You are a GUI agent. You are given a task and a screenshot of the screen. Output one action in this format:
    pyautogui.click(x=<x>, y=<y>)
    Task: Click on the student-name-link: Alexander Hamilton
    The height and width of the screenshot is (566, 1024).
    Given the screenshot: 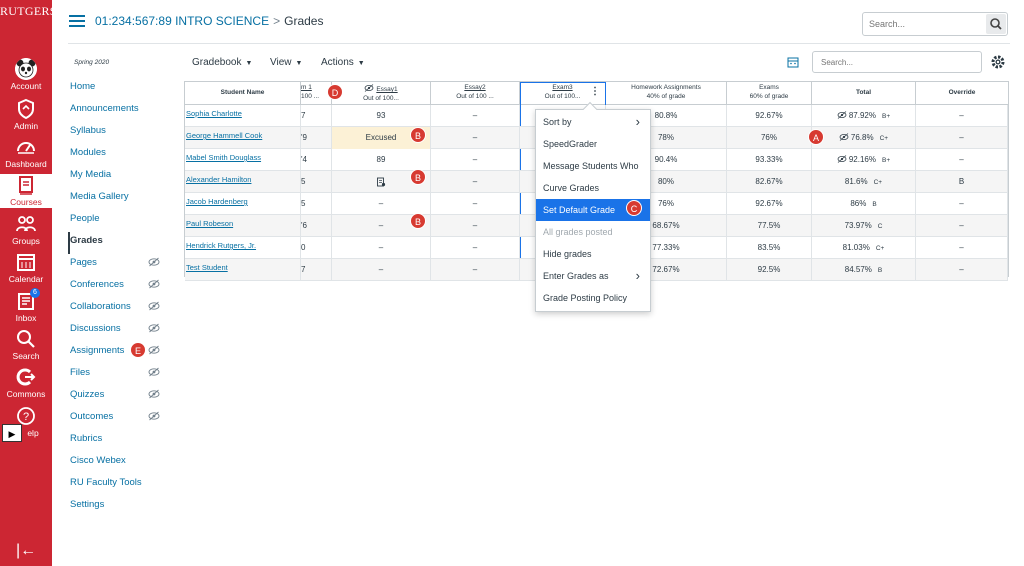 What is the action you would take?
    pyautogui.click(x=243, y=182)
    